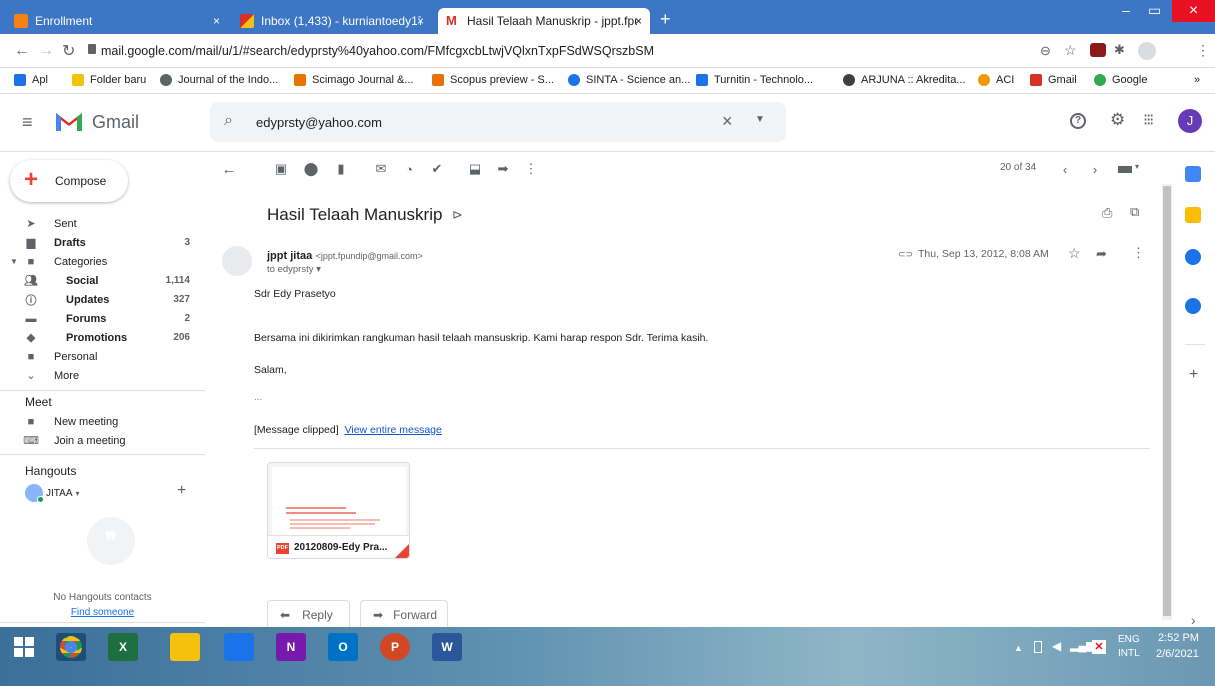 Image resolution: width=1215 pixels, height=686 pixels. Describe the element at coordinates (1117, 120) in the screenshot. I see `settings-gear-icon: ⚙` at that location.